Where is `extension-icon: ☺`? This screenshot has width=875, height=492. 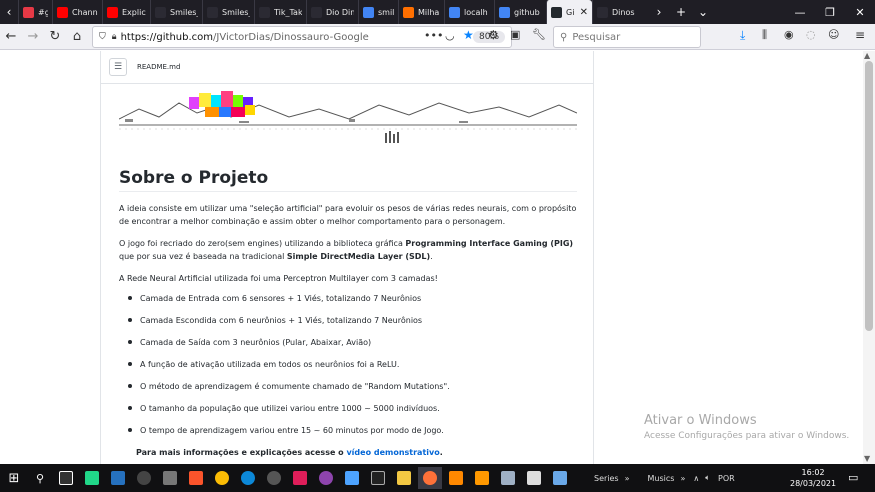 extension-icon: ☺ is located at coordinates (833, 34).